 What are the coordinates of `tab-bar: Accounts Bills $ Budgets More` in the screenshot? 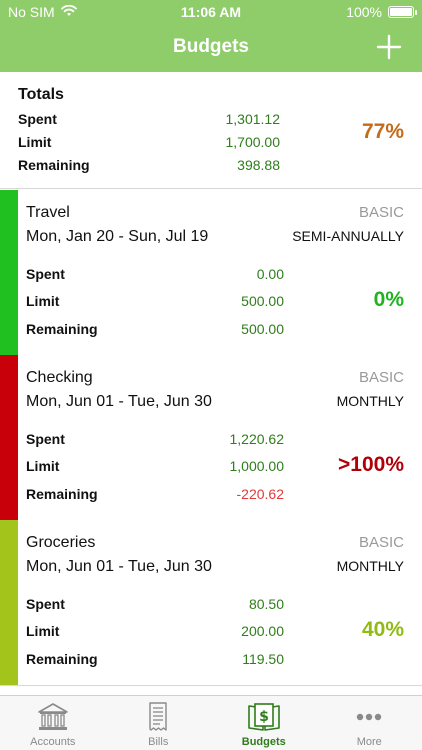 It's located at (211, 722).